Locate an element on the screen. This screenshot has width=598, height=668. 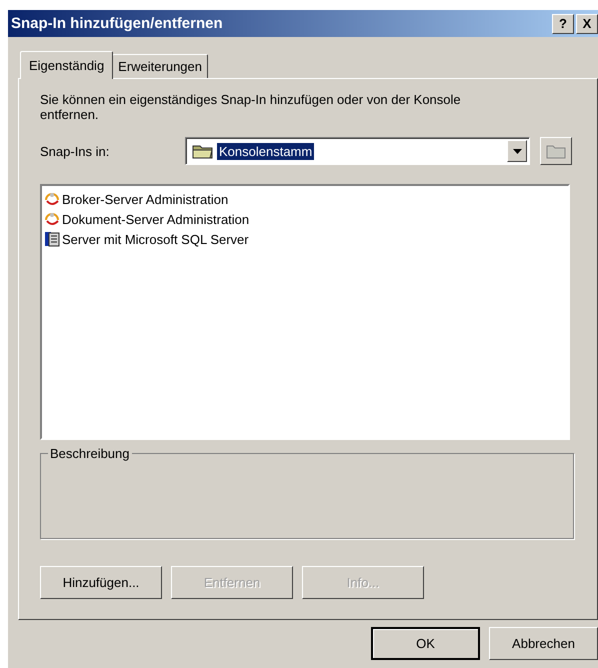
title-bar-button: X is located at coordinates (587, 24).